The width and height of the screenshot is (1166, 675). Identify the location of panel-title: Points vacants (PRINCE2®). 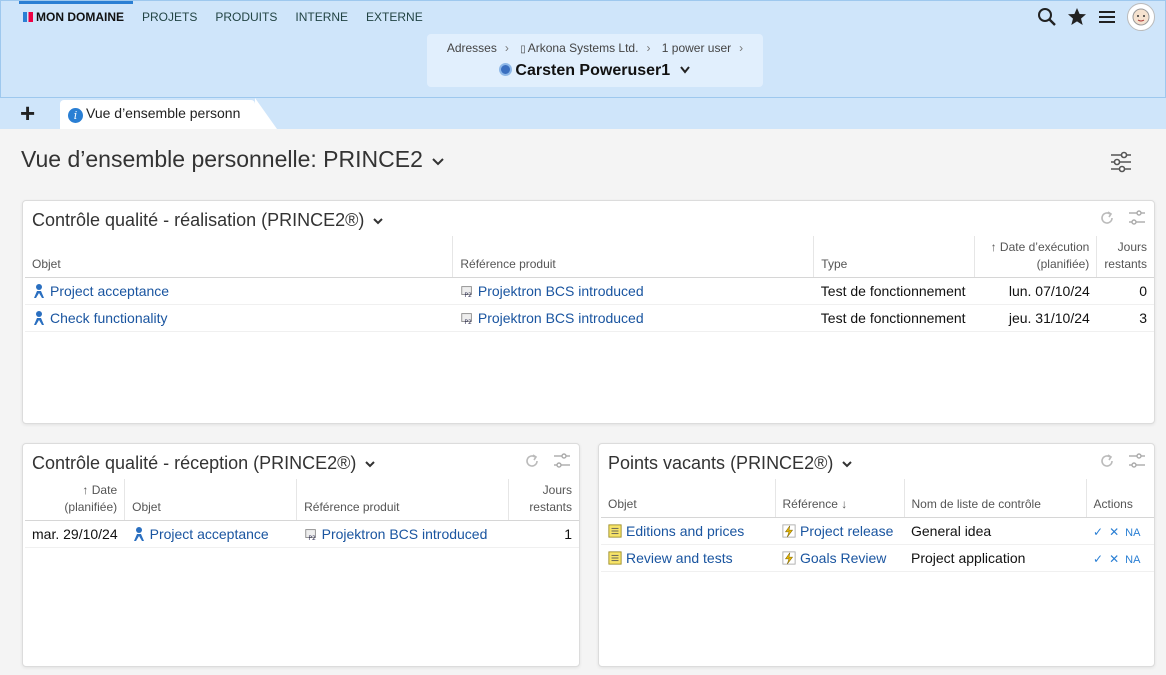
(730, 463).